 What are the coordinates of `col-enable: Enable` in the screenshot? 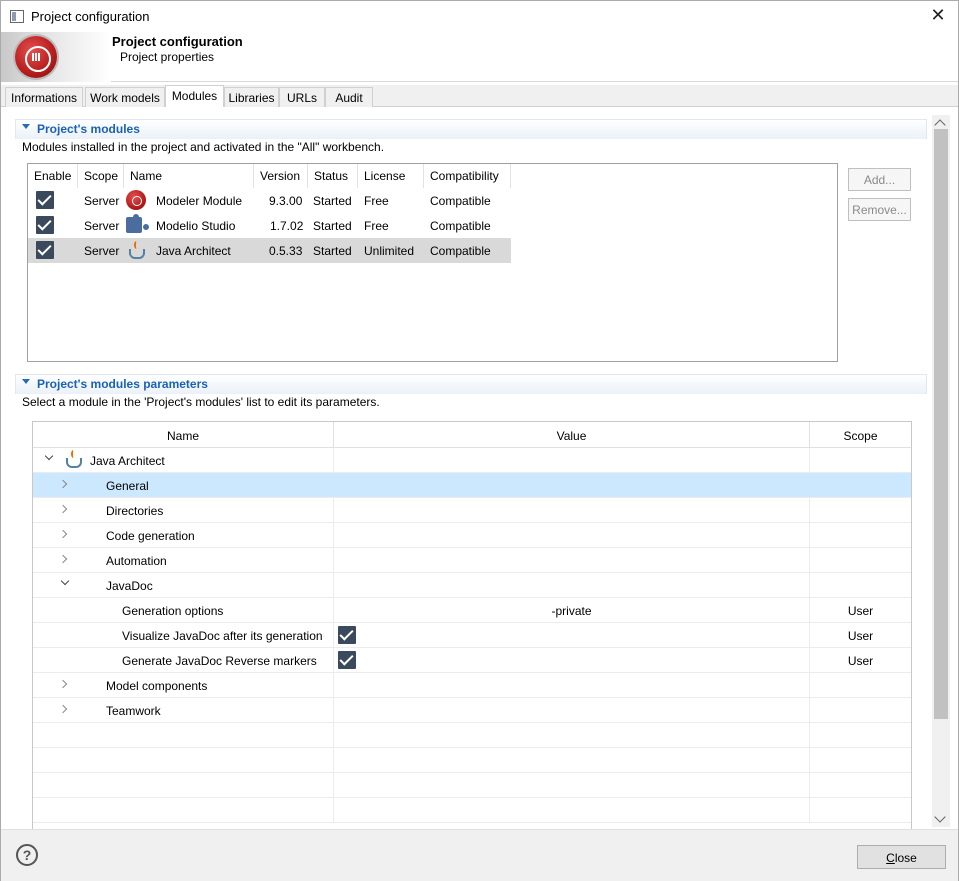 It's located at (53, 176).